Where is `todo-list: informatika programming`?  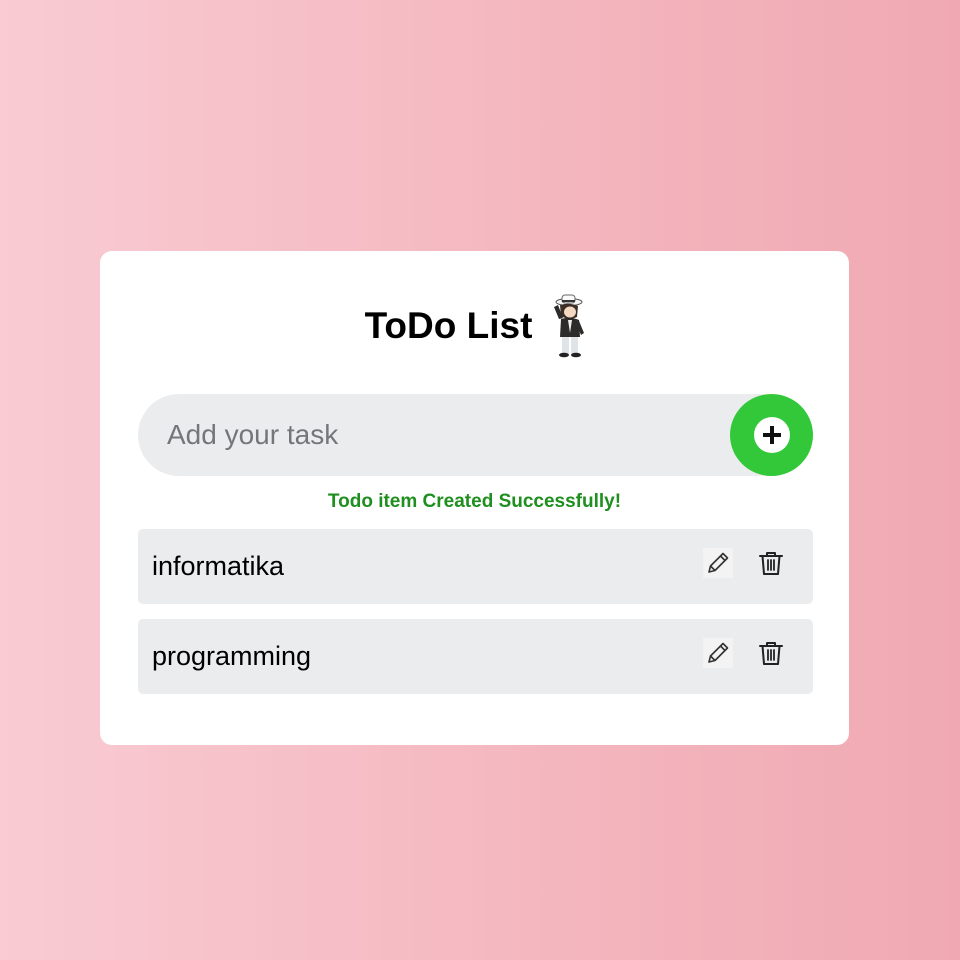
todo-list: informatika programming is located at coordinates (475, 619).